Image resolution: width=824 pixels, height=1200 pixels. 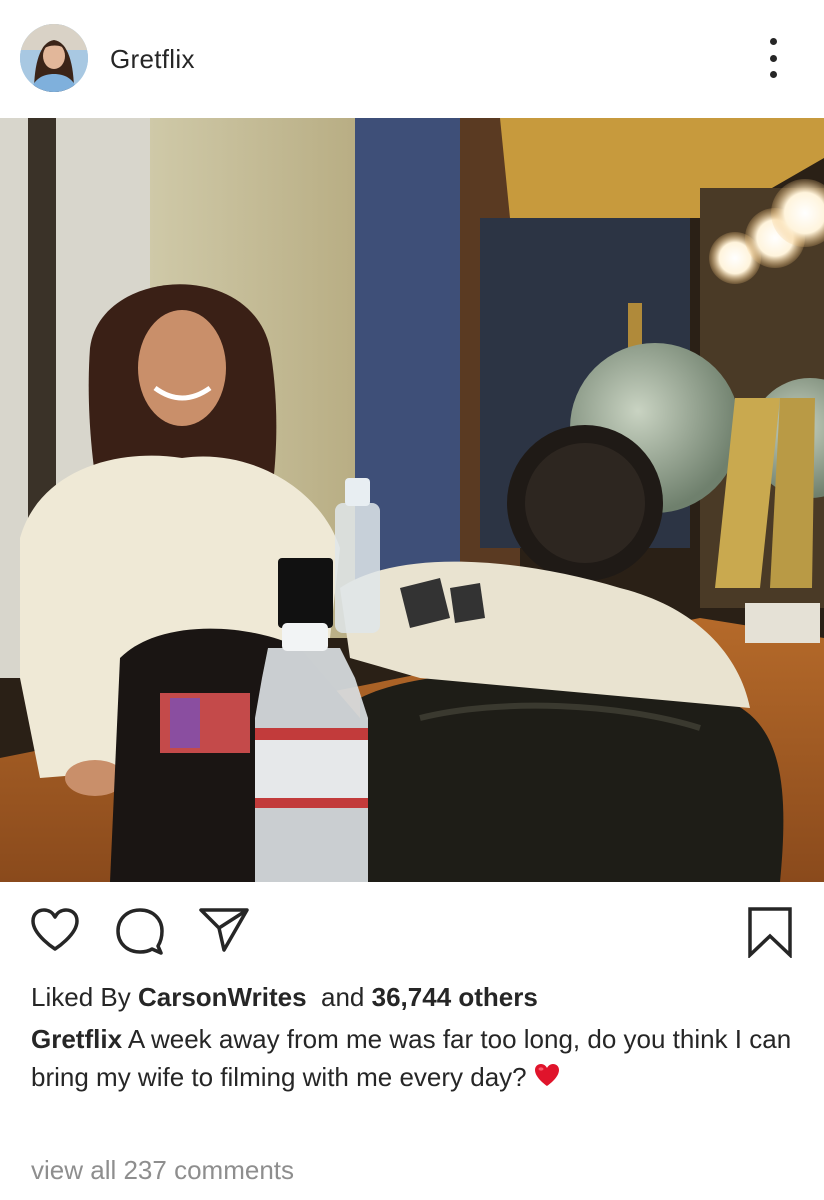 What do you see at coordinates (343, 997) in the screenshot?
I see `likes-middle: and` at bounding box center [343, 997].